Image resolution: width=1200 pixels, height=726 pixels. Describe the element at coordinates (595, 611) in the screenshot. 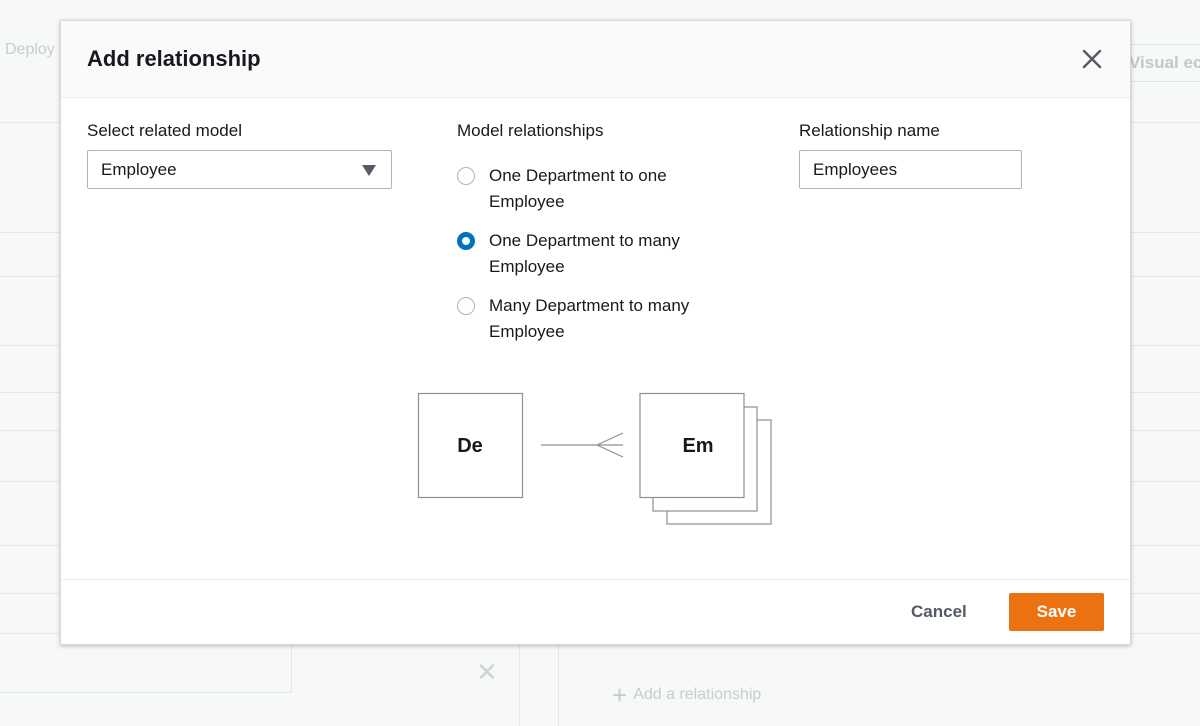

I see `modal-footer: Cancel Save` at that location.